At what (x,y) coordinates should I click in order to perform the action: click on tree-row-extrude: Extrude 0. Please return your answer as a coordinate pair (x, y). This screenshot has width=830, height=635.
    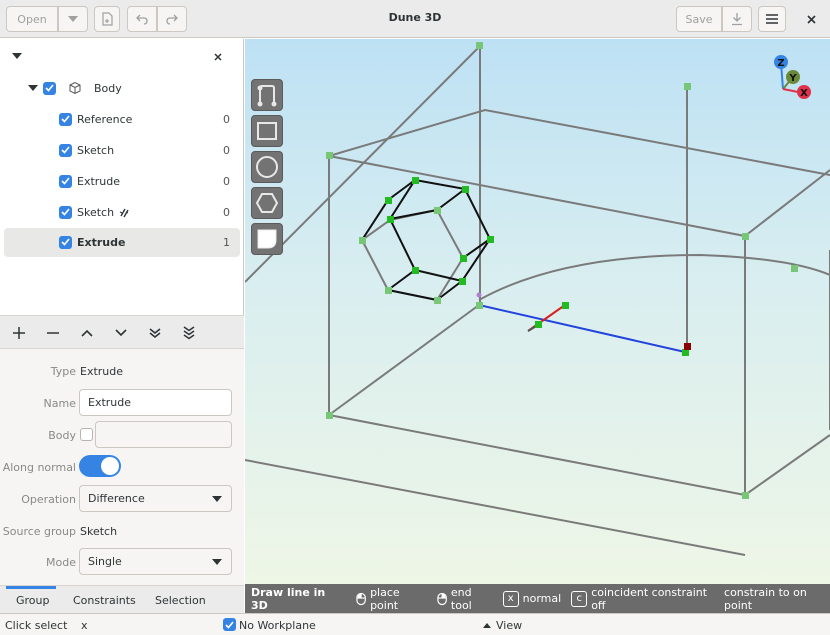
    Looking at the image, I should click on (151, 181).